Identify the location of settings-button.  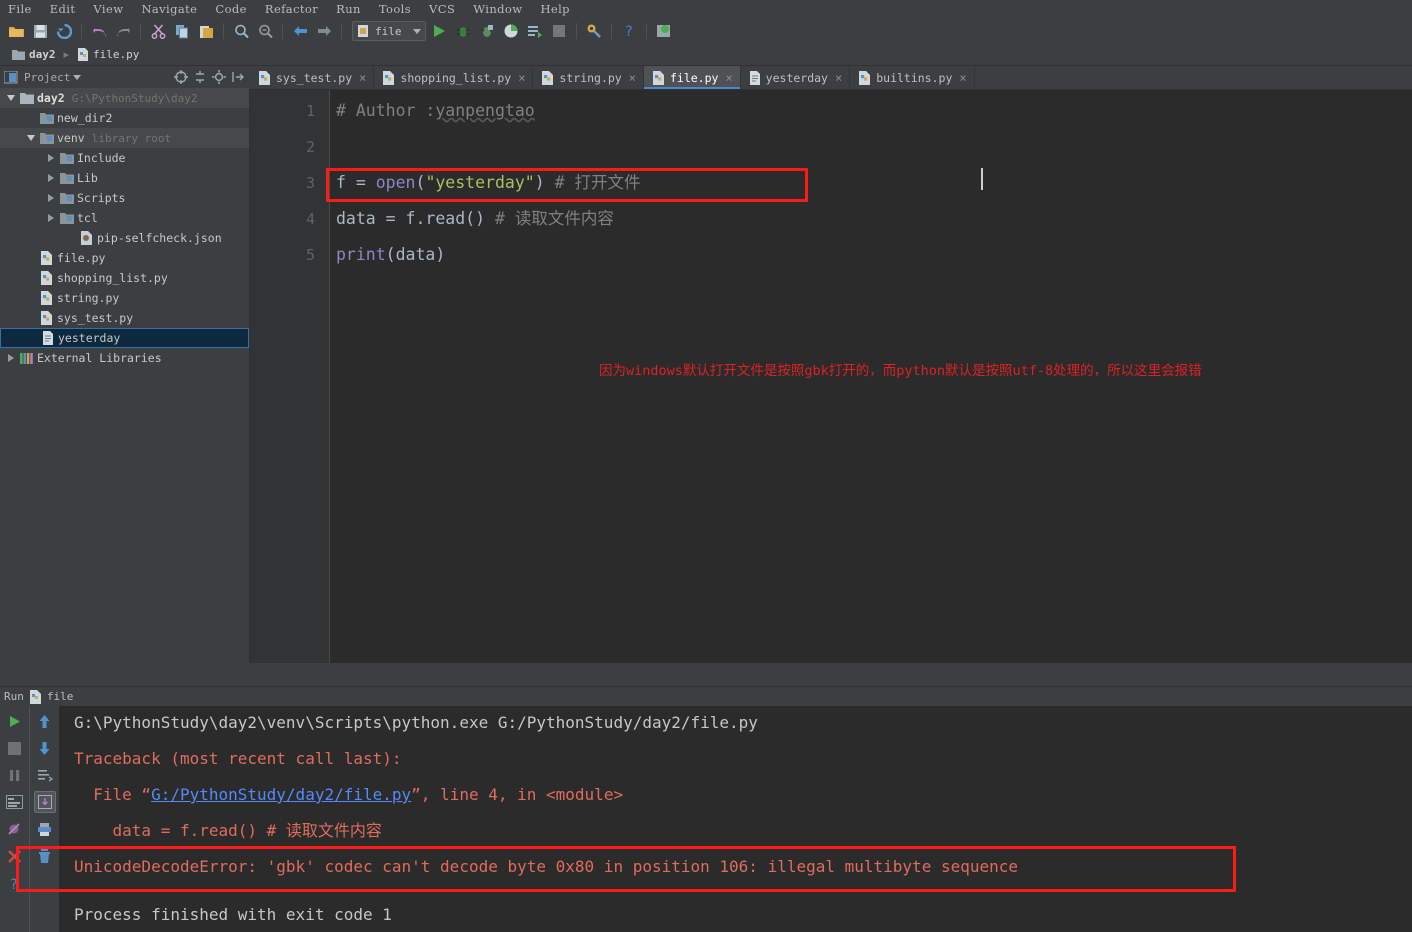
(594, 31).